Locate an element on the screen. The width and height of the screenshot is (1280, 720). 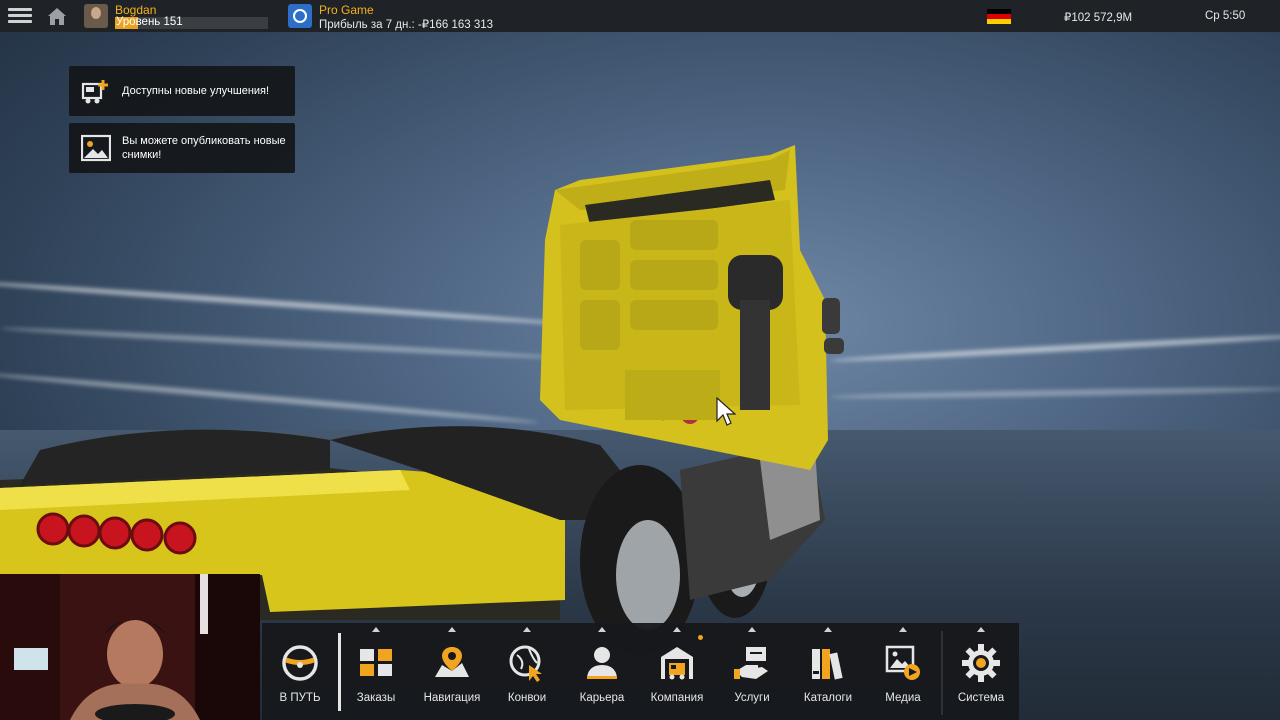
handshake-icon is located at coordinates (752, 663).